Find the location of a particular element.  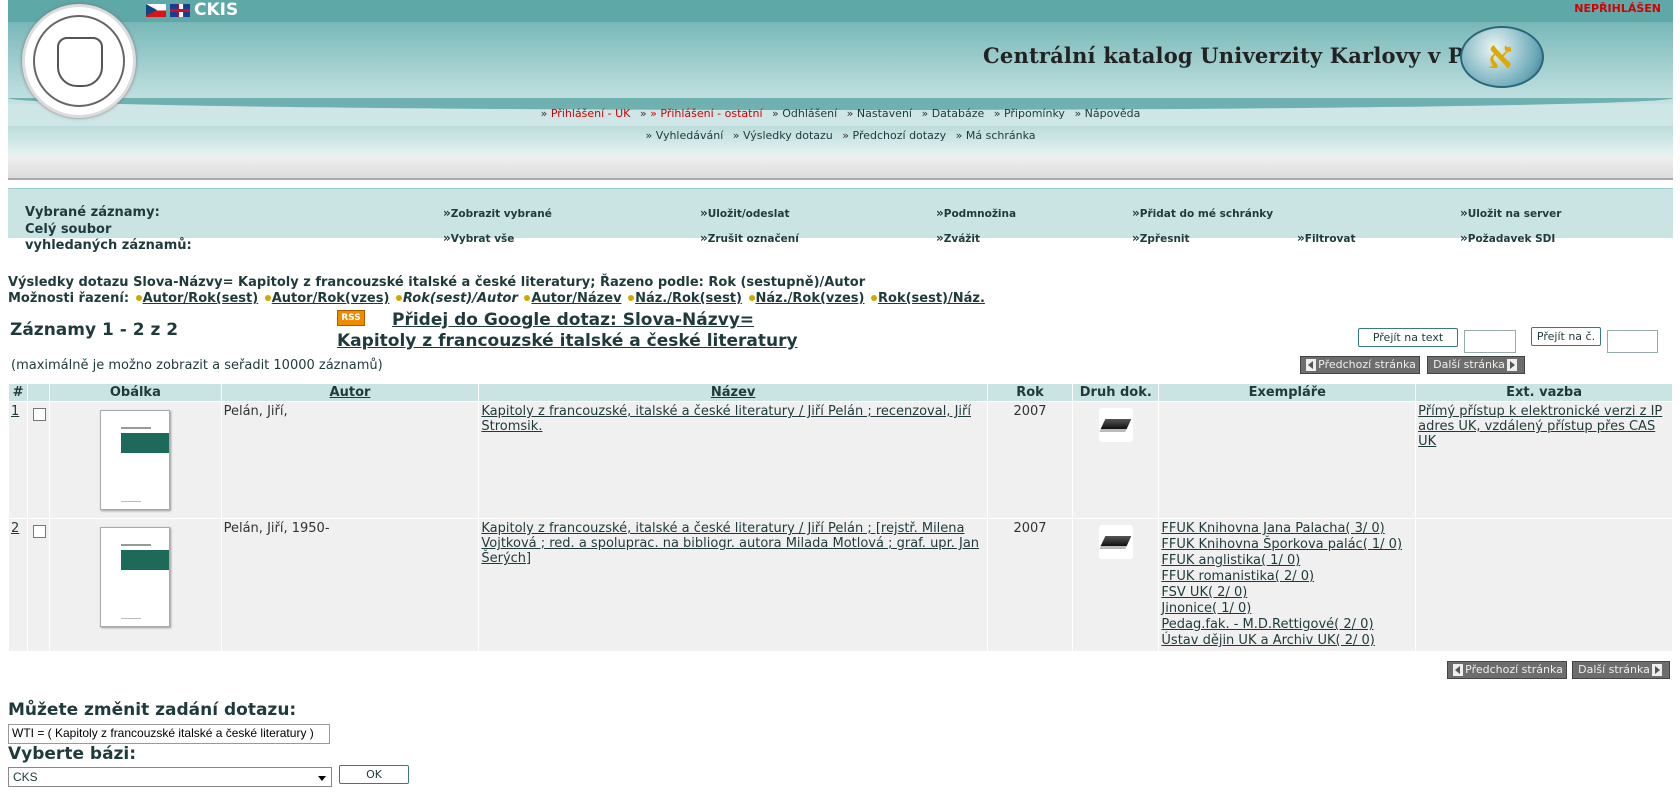

next-page-button-bottom: Další stránka is located at coordinates (1621, 670).